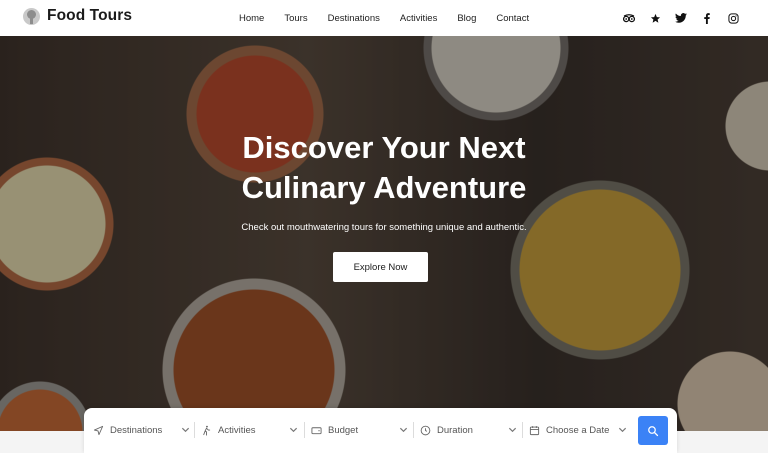 This screenshot has height=453, width=768. What do you see at coordinates (707, 18) in the screenshot?
I see `facebook-icon` at bounding box center [707, 18].